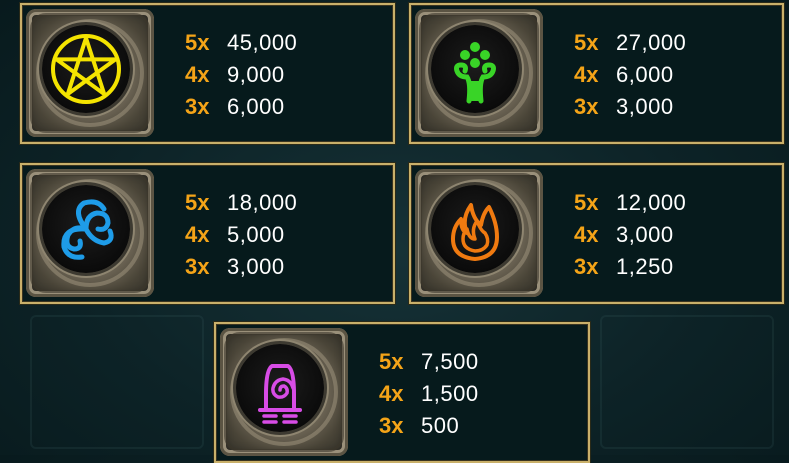  I want to click on paytable-panel-pentagram: 5x 45,000 4x 9,000 3x 6,000, so click(207, 73).